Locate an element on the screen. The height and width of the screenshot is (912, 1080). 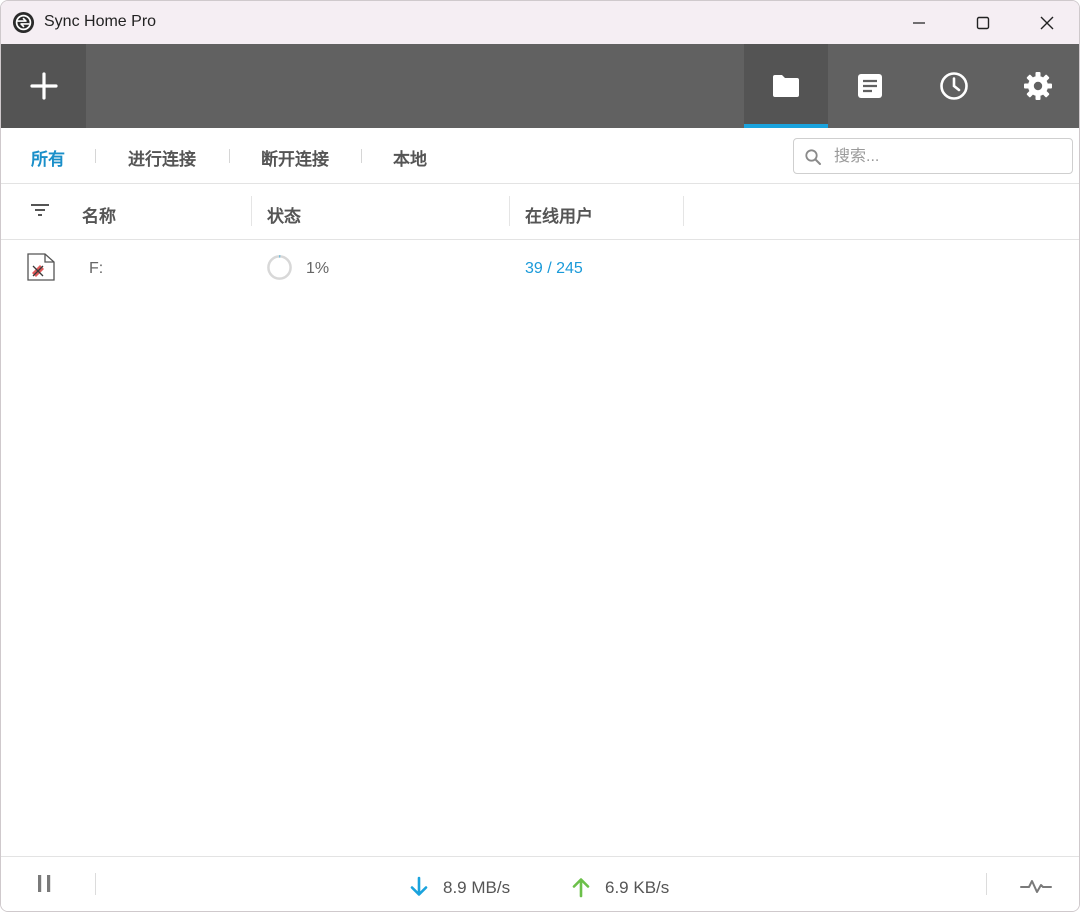
progress-spinner-icon is located at coordinates (279, 267).